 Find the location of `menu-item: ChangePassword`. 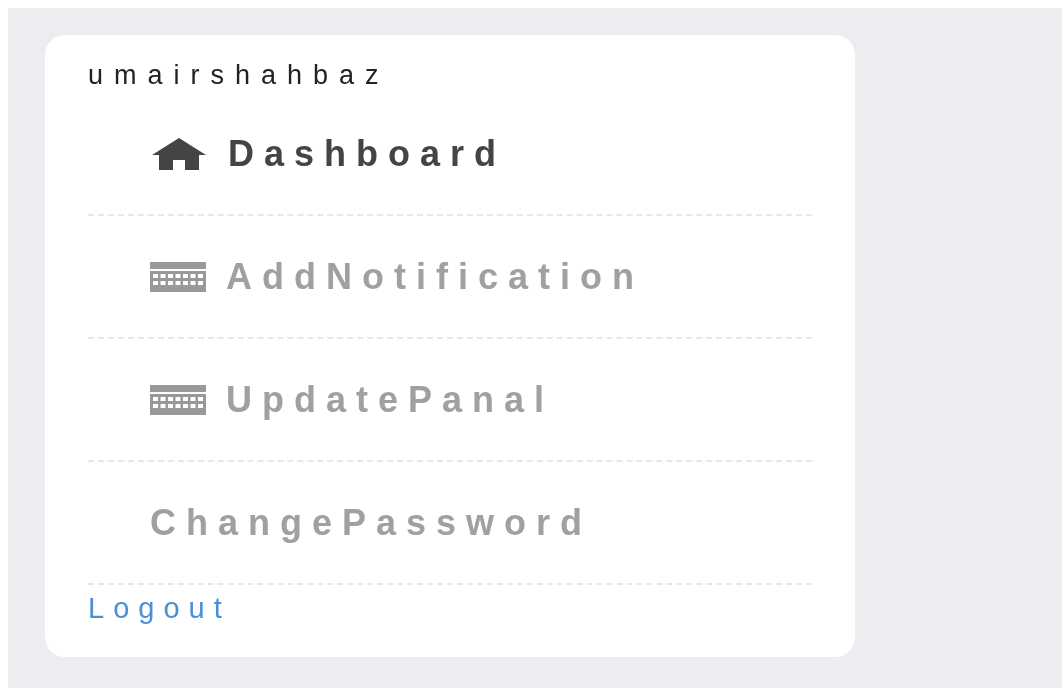

menu-item: ChangePassword is located at coordinates (371, 522).